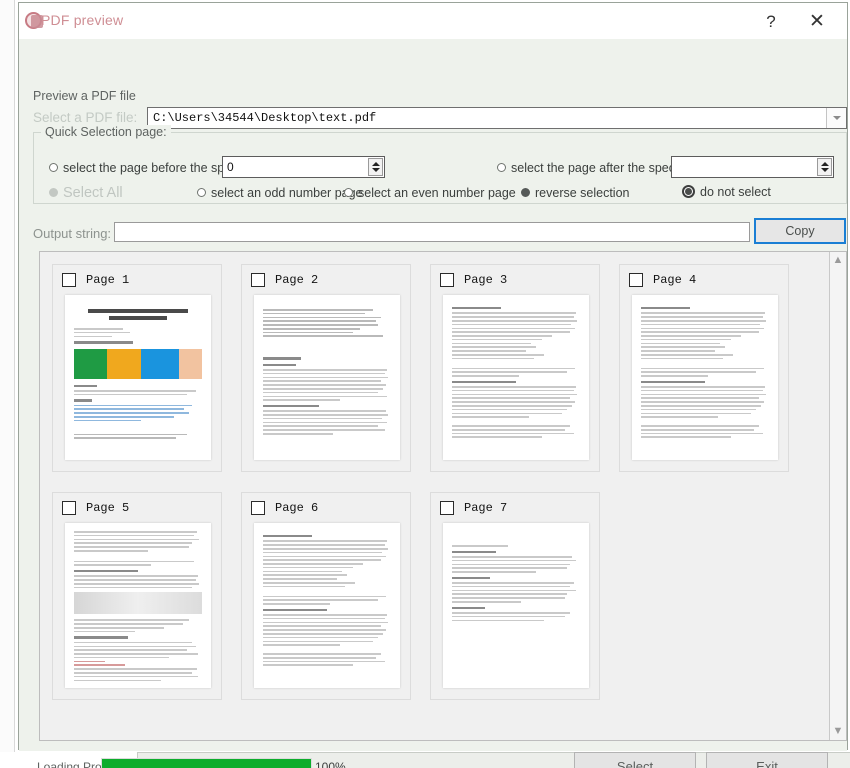  I want to click on after-page-spinbox, so click(752, 167).